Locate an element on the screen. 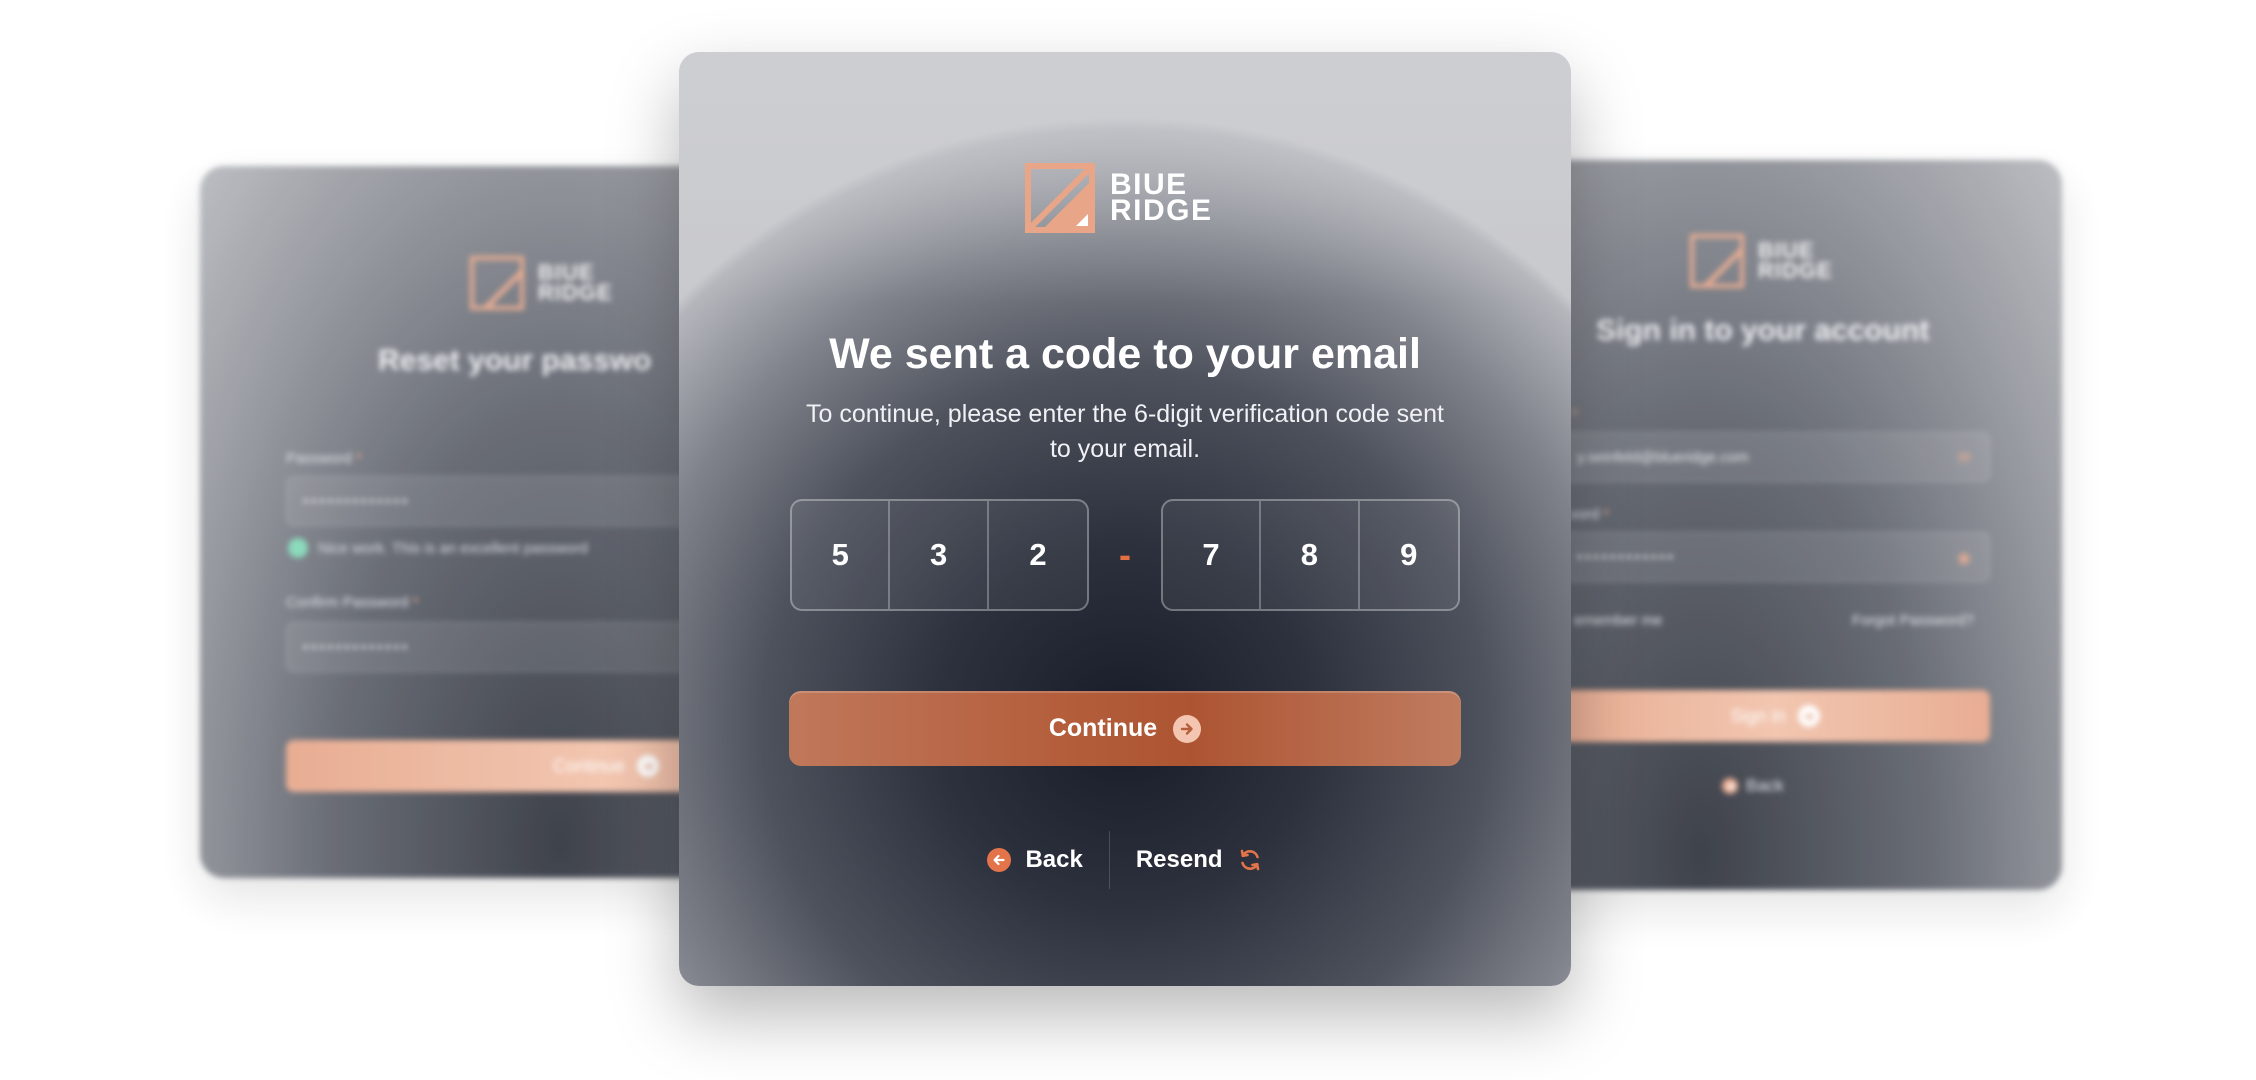 Image resolution: width=2256 pixels, height=1080 pixels. back-label: Back is located at coordinates (1054, 859).